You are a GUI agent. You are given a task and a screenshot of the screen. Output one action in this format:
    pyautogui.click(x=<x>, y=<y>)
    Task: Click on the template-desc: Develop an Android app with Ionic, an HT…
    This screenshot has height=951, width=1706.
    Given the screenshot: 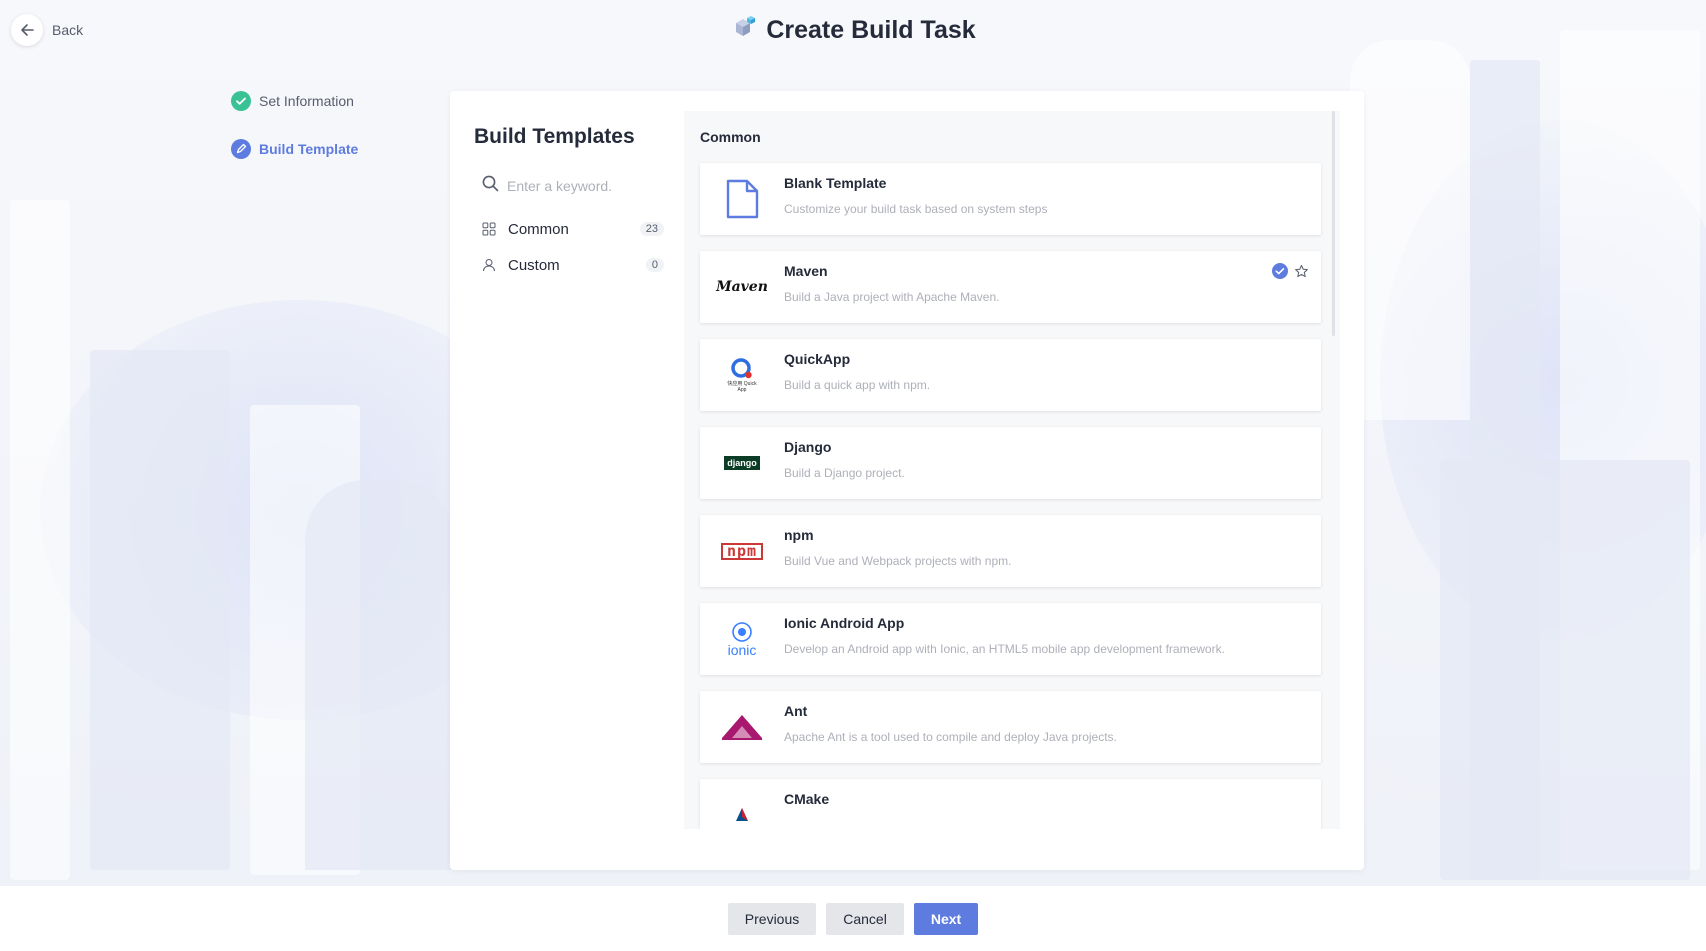 What is the action you would take?
    pyautogui.click(x=1004, y=649)
    